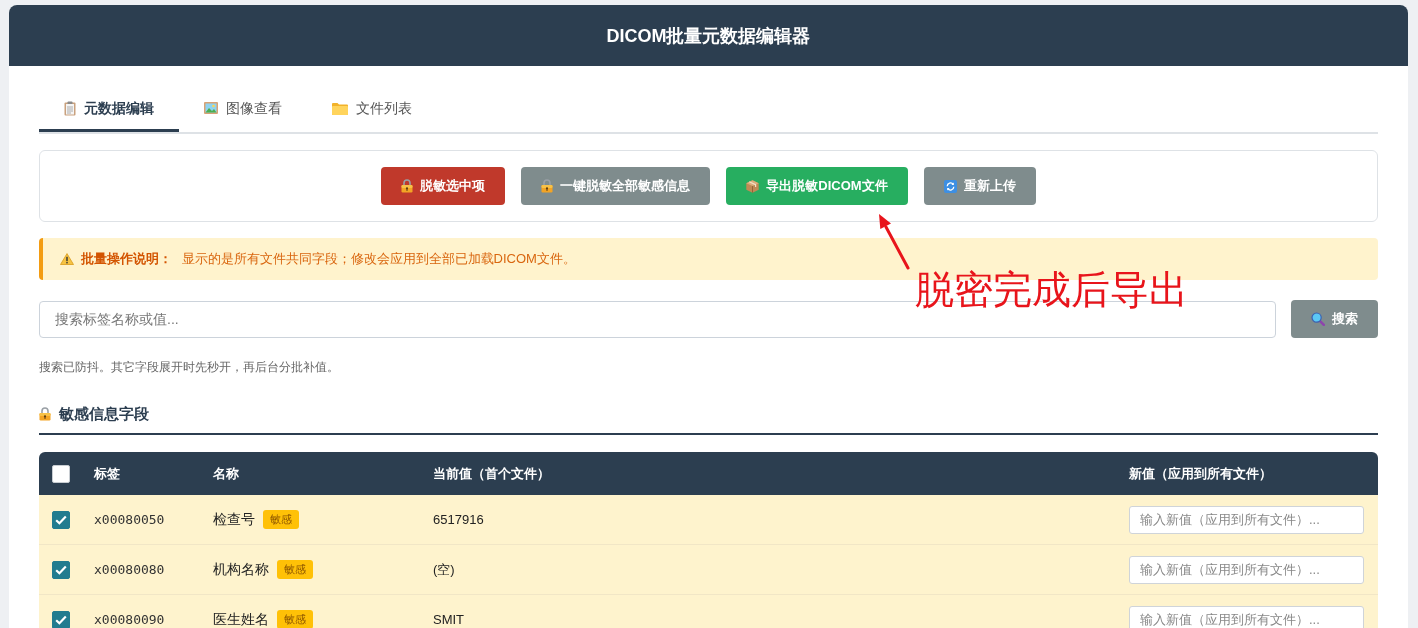 Image resolution: width=1418 pixels, height=628 pixels. I want to click on notice-text: 批量操作说明： 显示的是所有文件共同字段；修改会应用到全部已加载DICOM文件。, so click(328, 259).